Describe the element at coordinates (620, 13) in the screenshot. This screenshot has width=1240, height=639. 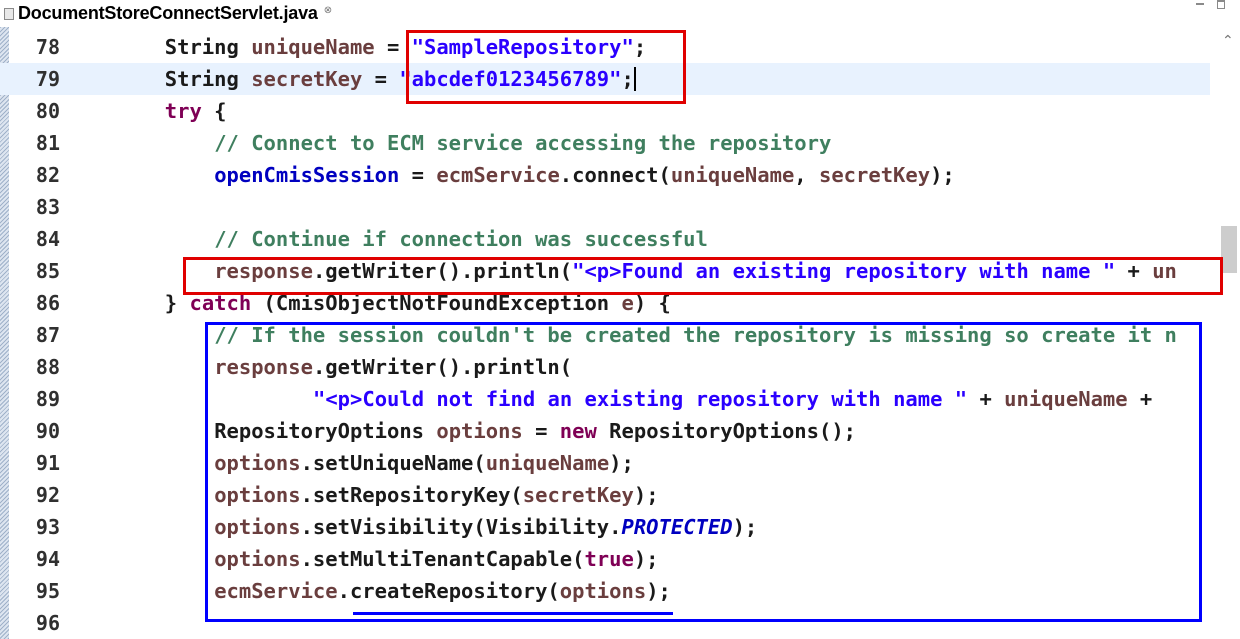
I see `editor-tab-bar: DocumentStoreConnectServlet.java ⊗` at that location.